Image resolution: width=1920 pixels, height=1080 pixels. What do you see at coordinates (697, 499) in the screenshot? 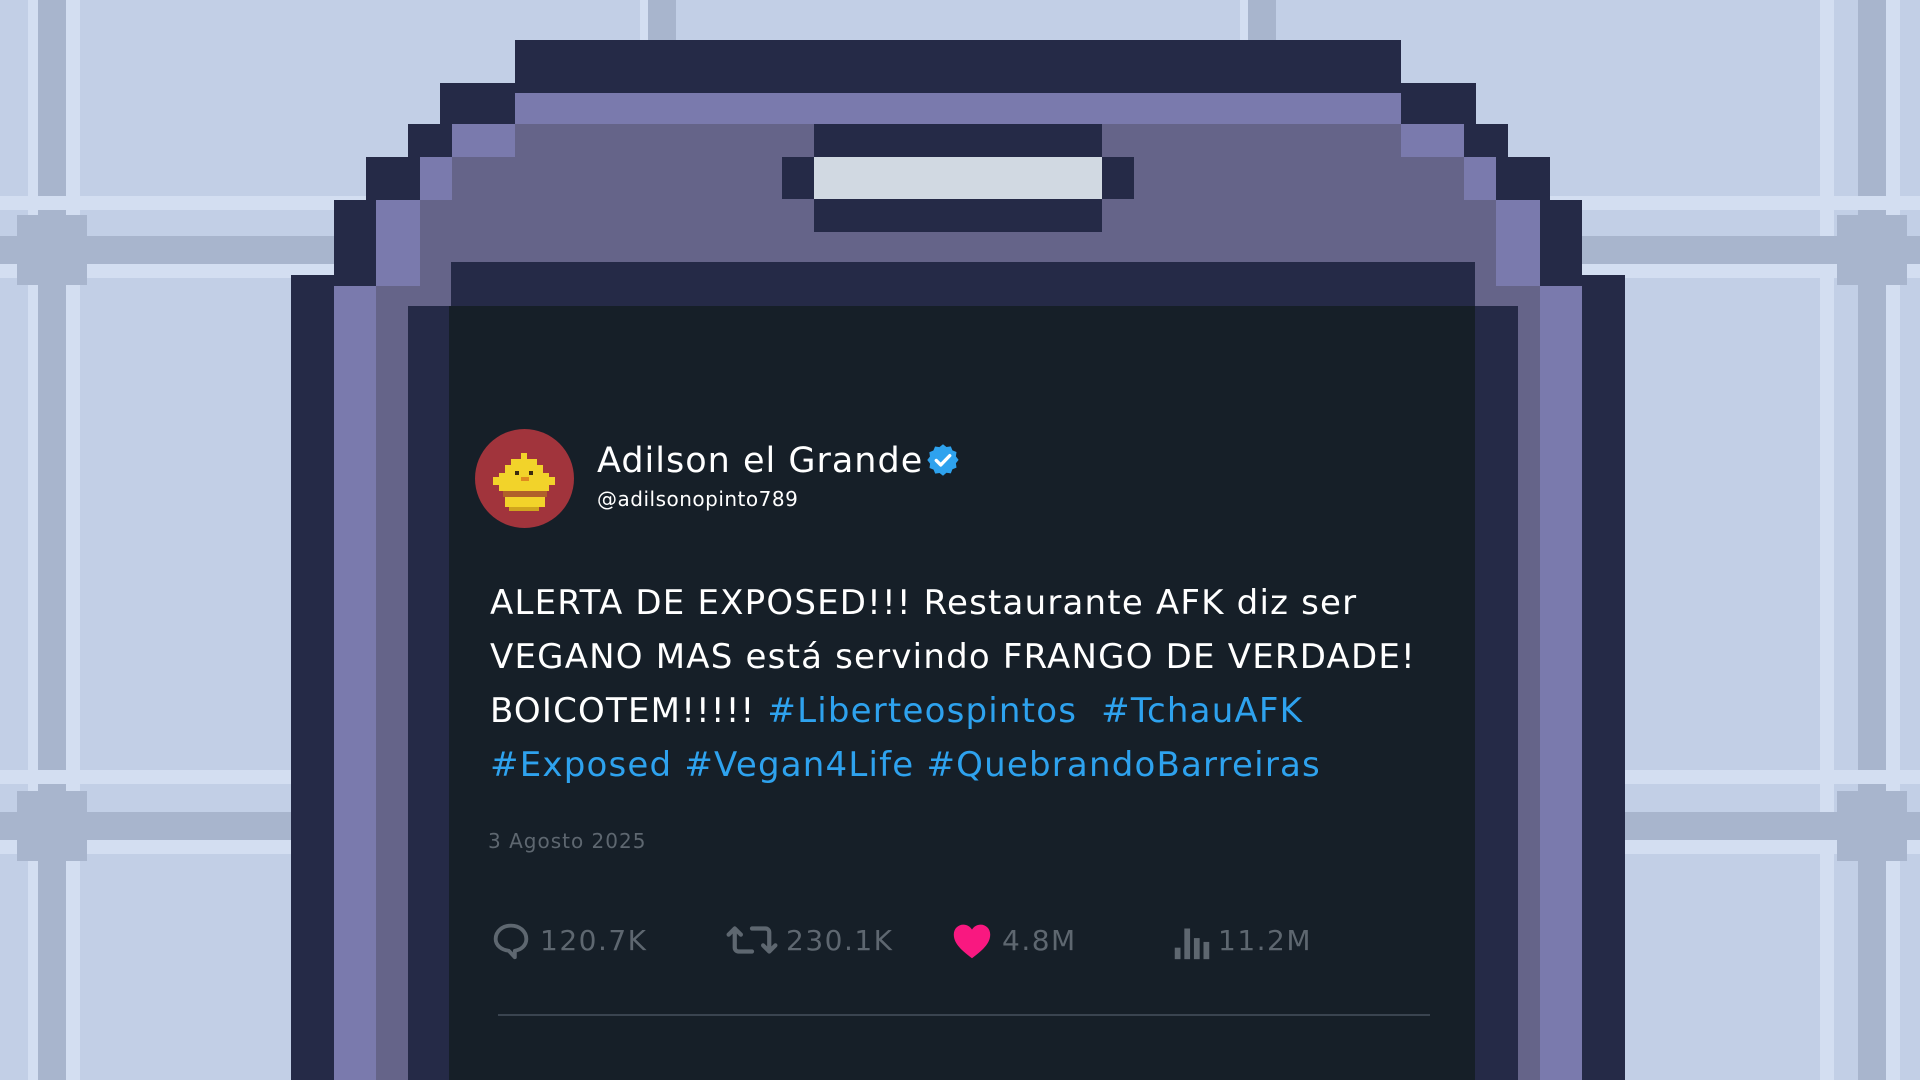
I see `user-handle: @adilsonopinto789` at bounding box center [697, 499].